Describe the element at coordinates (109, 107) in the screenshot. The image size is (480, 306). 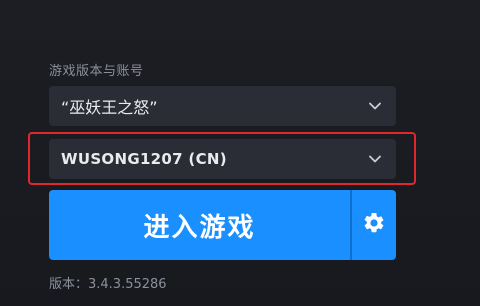
I see `game-version-value: “巫妖王之怒”` at that location.